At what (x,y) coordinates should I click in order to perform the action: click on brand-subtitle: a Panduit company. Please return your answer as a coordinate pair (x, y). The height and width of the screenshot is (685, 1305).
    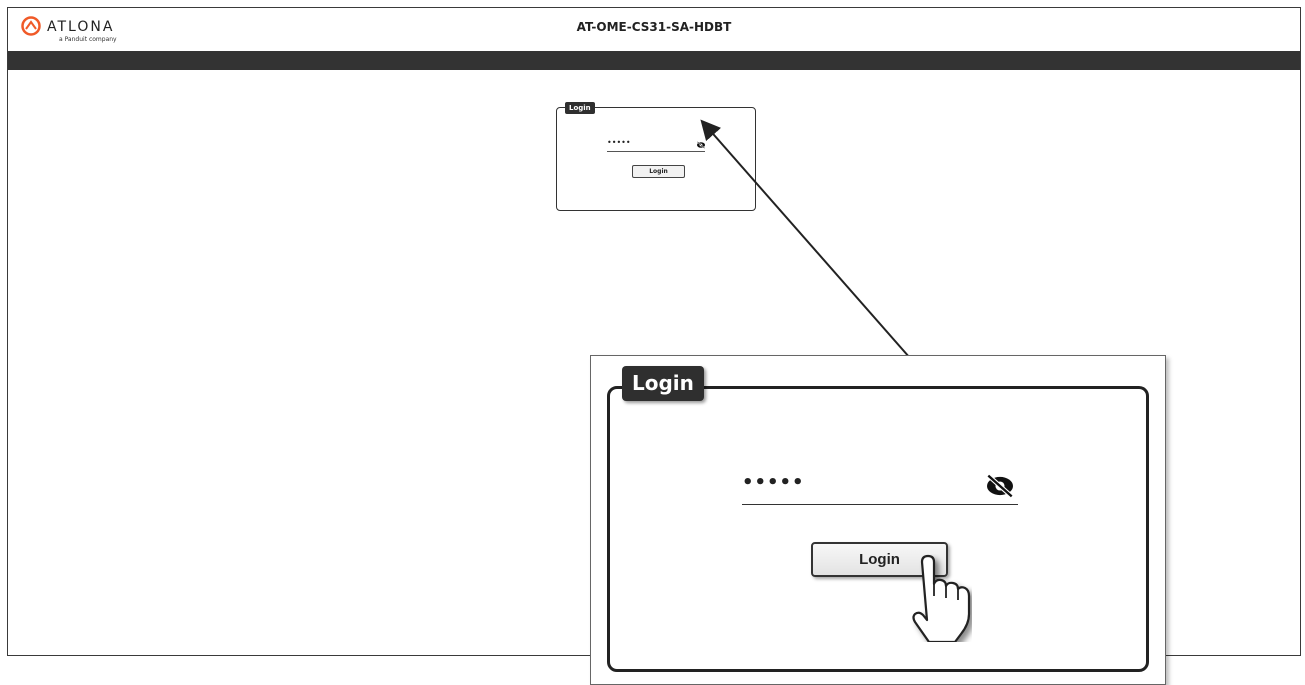
    Looking at the image, I should click on (88, 39).